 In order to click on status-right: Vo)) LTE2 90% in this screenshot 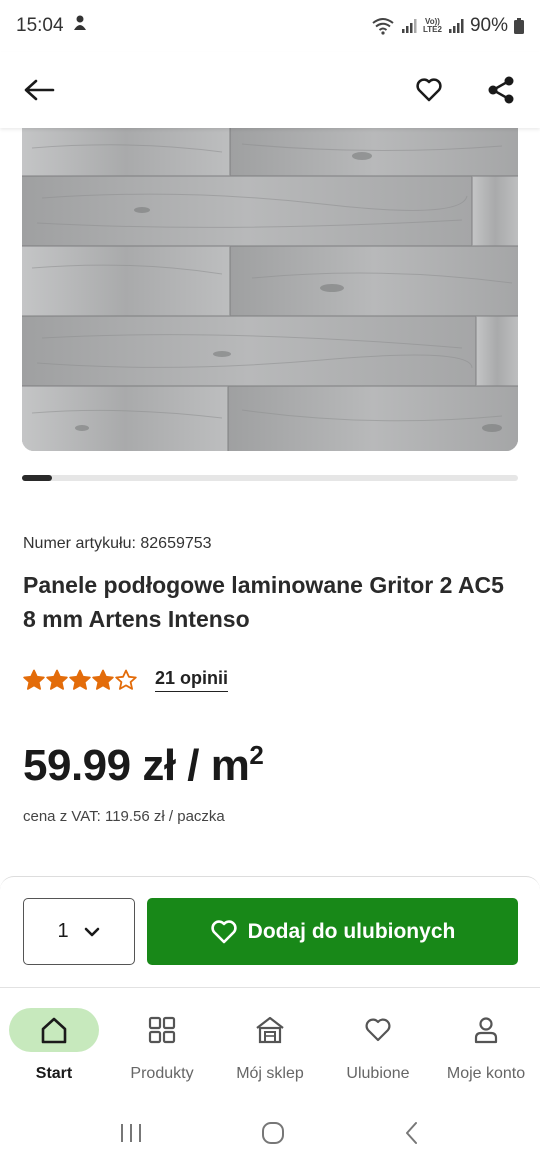, I will do `click(447, 26)`.